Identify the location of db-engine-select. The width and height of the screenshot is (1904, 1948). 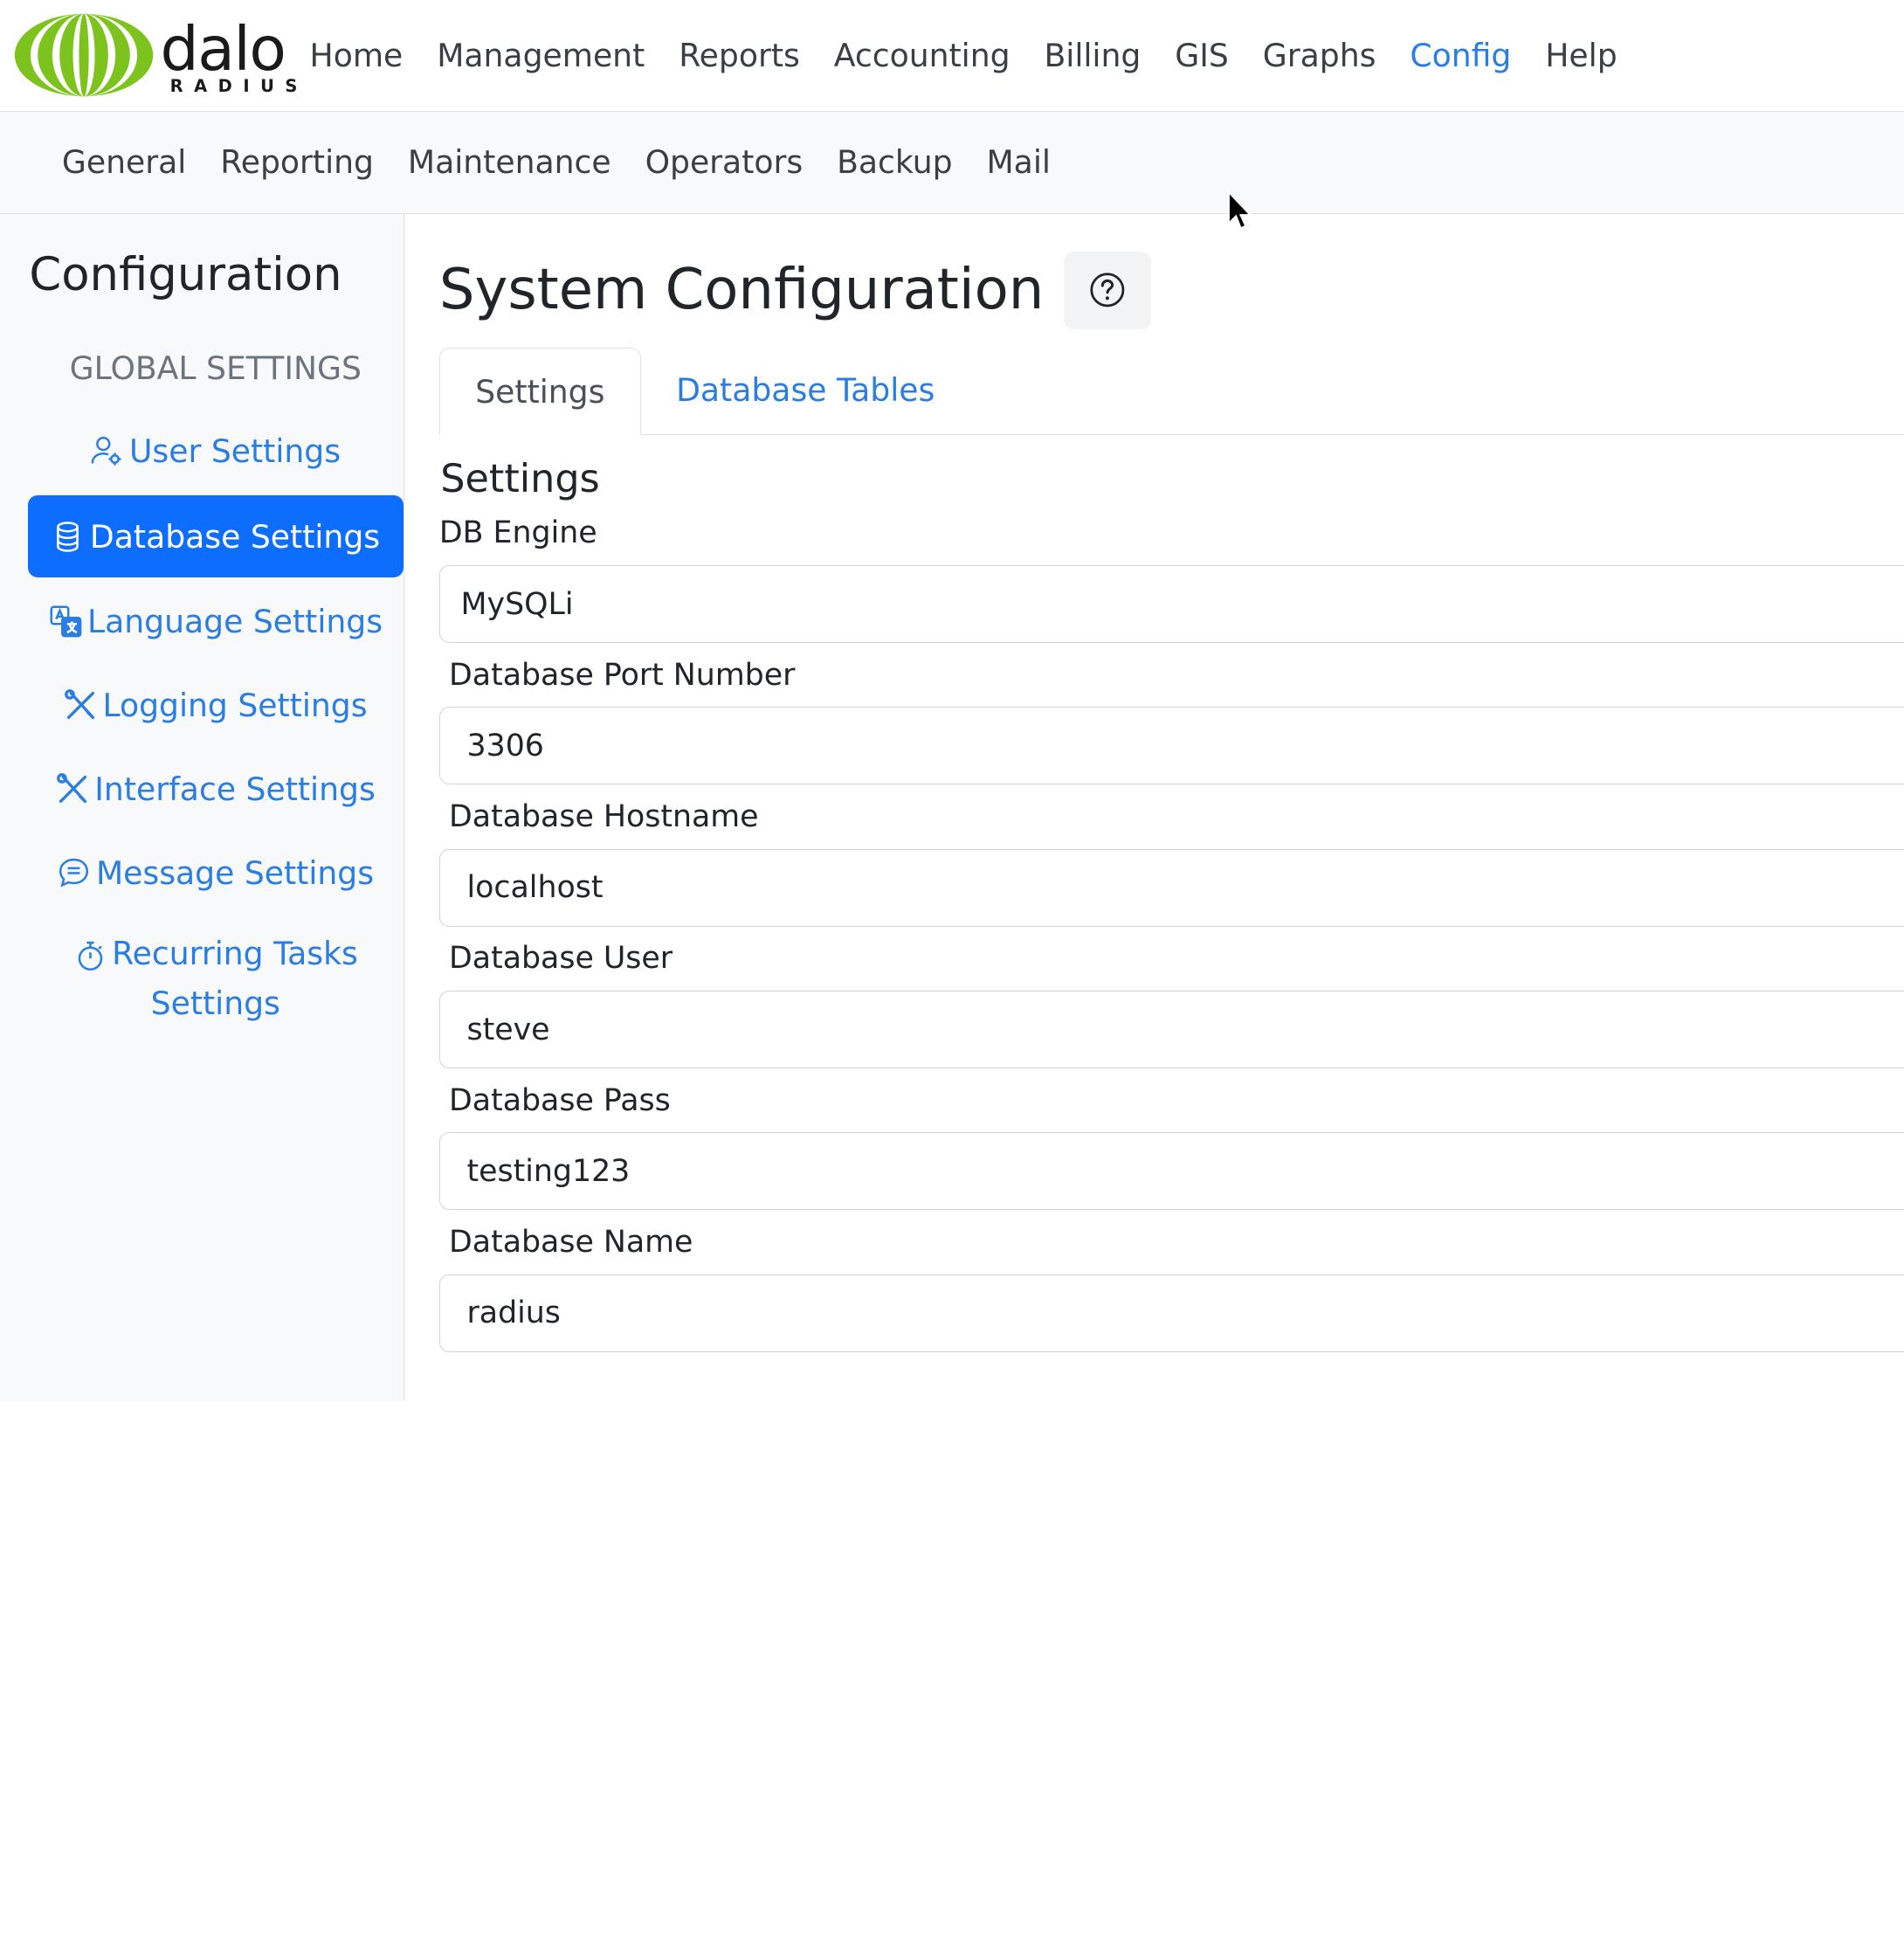
(1171, 604).